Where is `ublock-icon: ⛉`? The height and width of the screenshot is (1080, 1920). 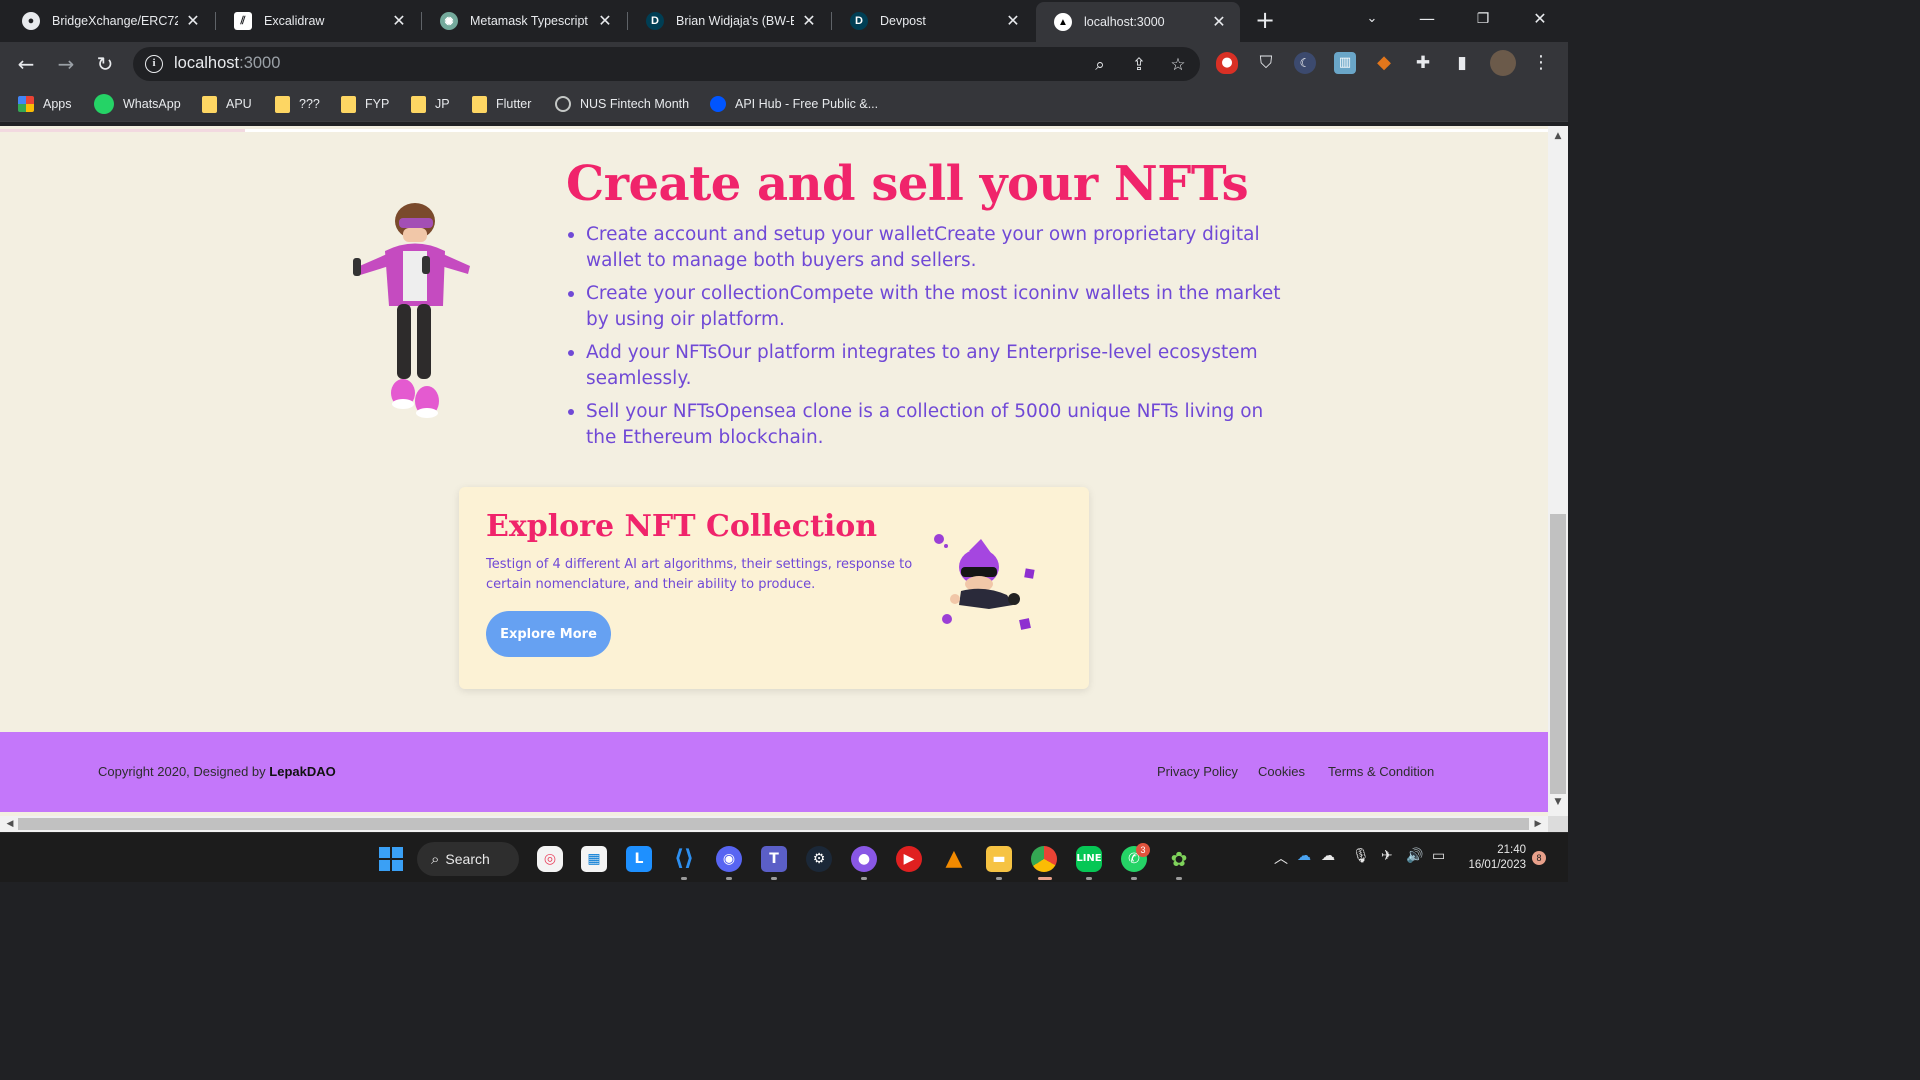
ublock-icon: ⛉ is located at coordinates (1266, 63).